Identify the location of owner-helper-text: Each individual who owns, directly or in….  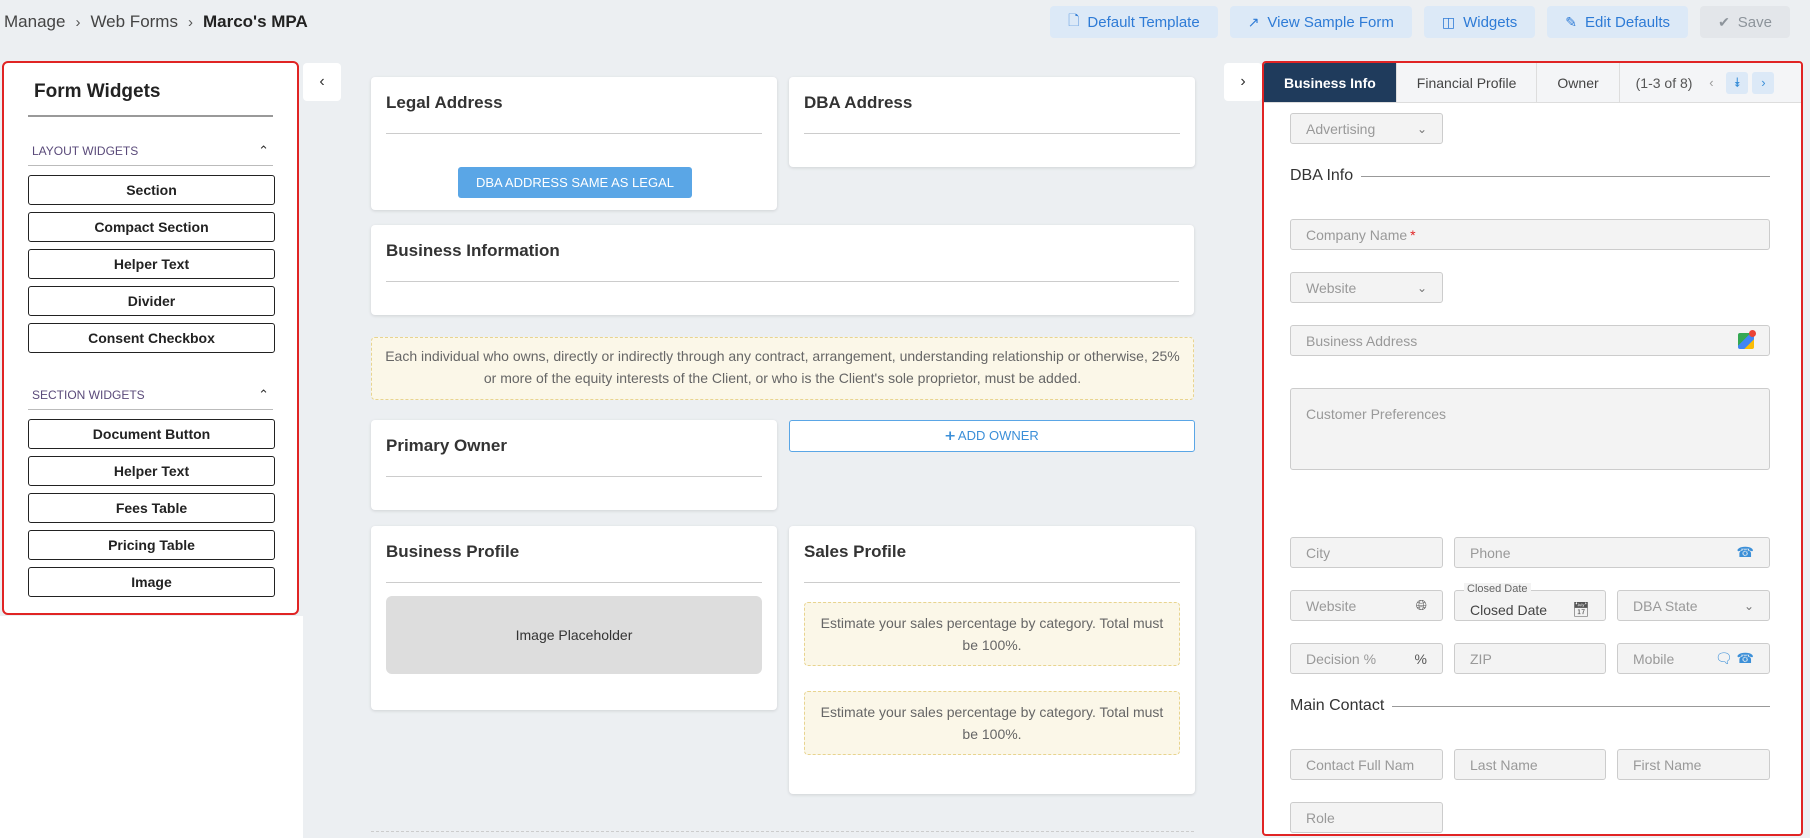
(782, 368).